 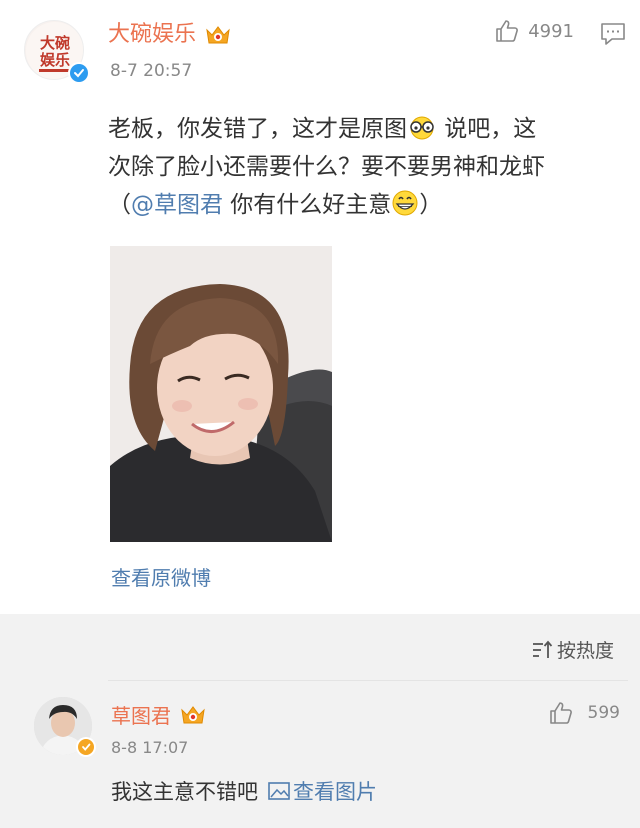 I want to click on comment-like-button: 599, so click(x=584, y=713).